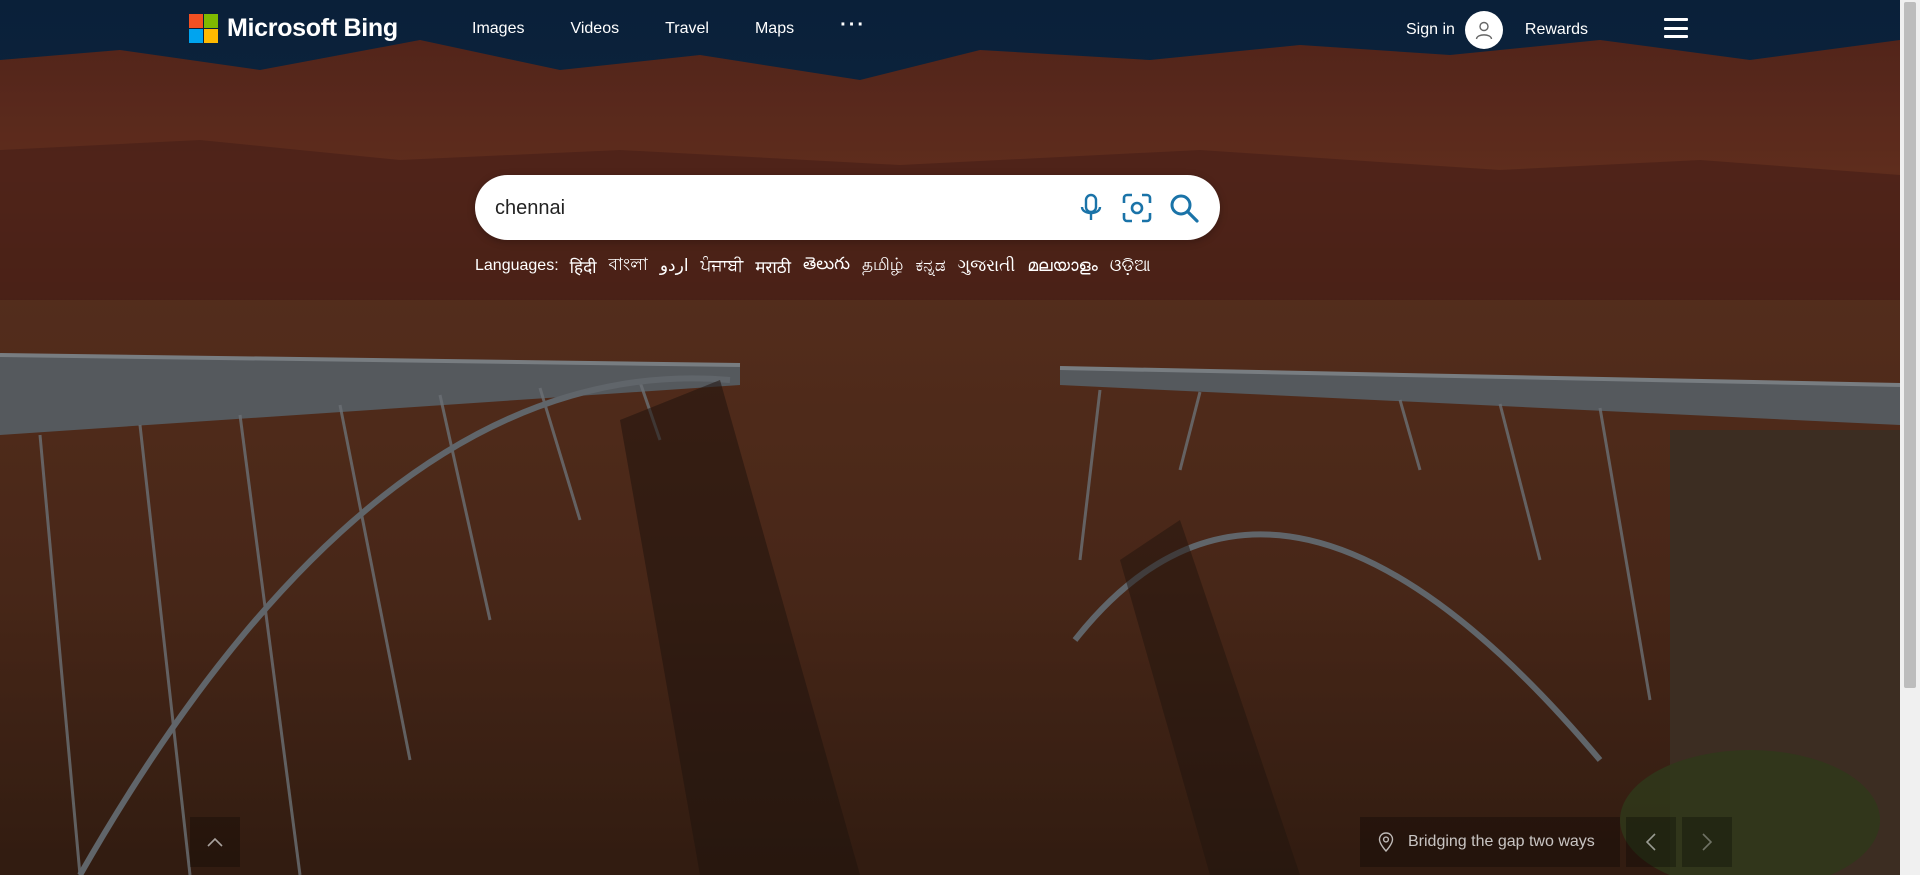 Image resolution: width=1920 pixels, height=875 pixels. I want to click on search-box, so click(847, 207).